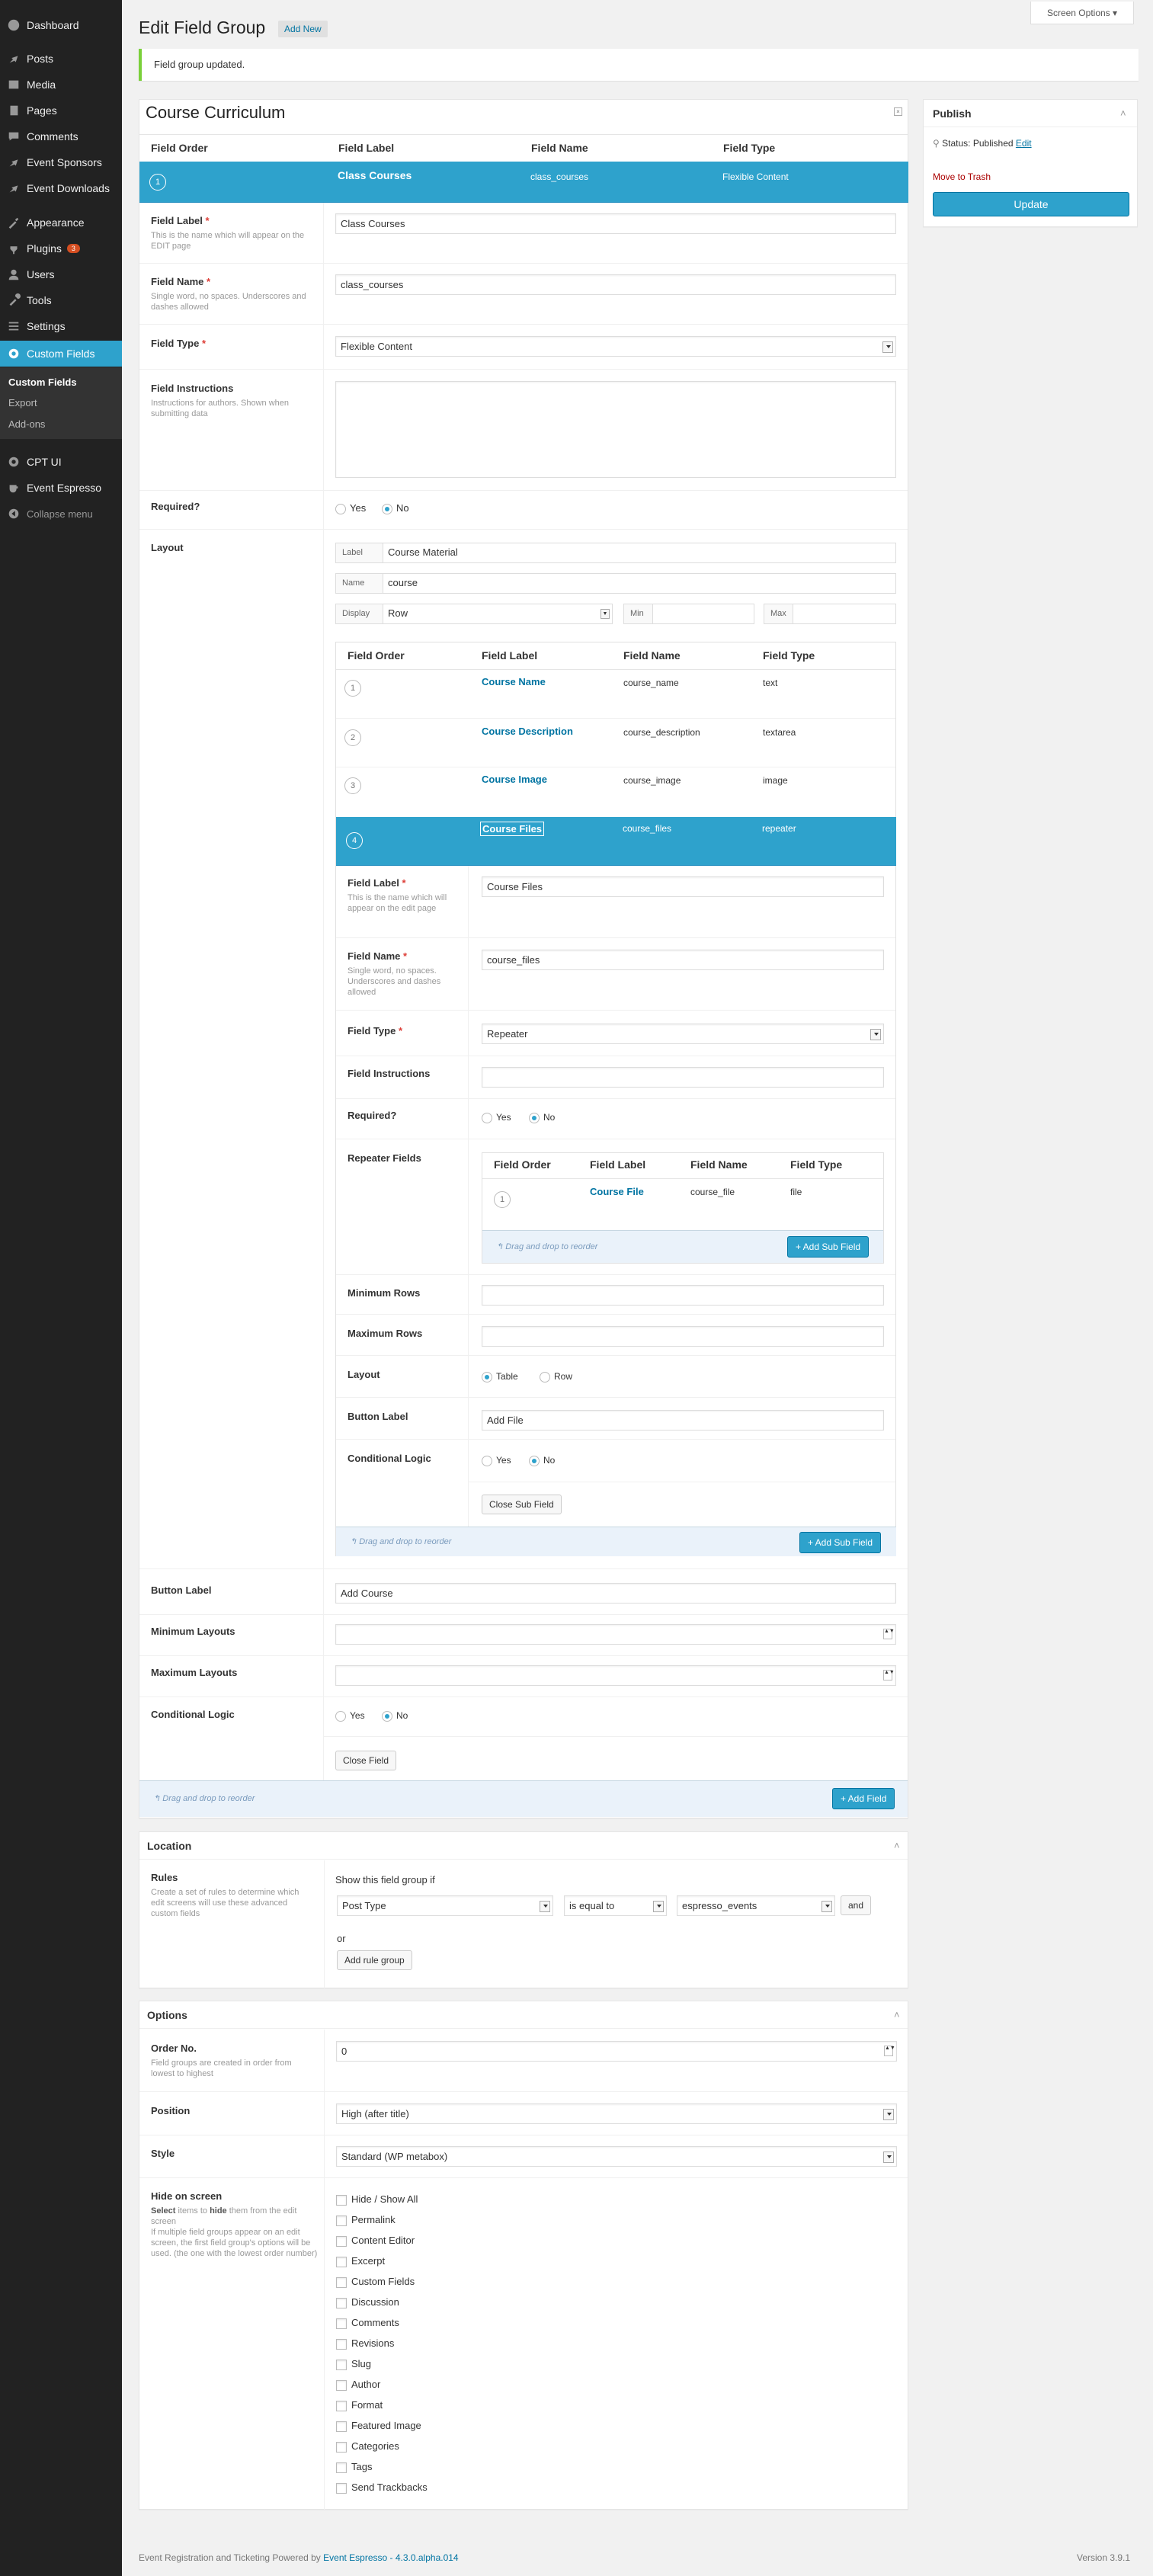  What do you see at coordinates (22, 403) in the screenshot?
I see `submenu-export: Export` at bounding box center [22, 403].